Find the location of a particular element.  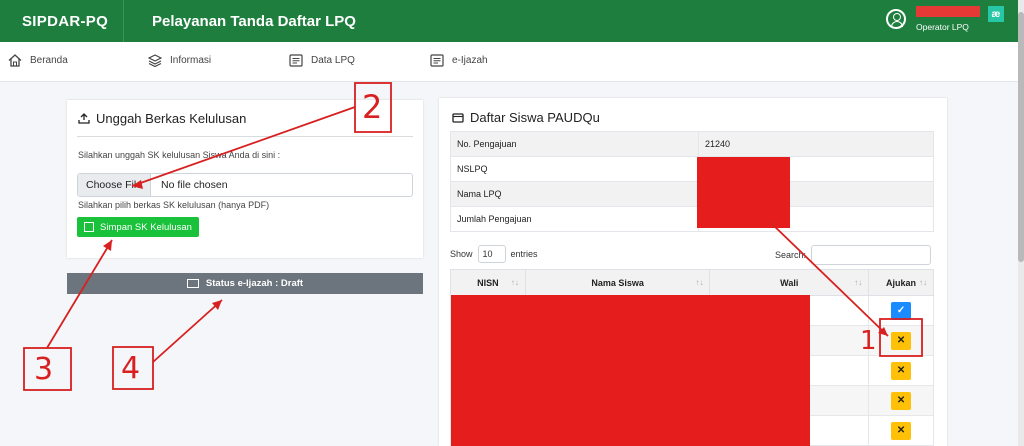

brand-logo: SIPDAR-PQ is located at coordinates (62, 21).